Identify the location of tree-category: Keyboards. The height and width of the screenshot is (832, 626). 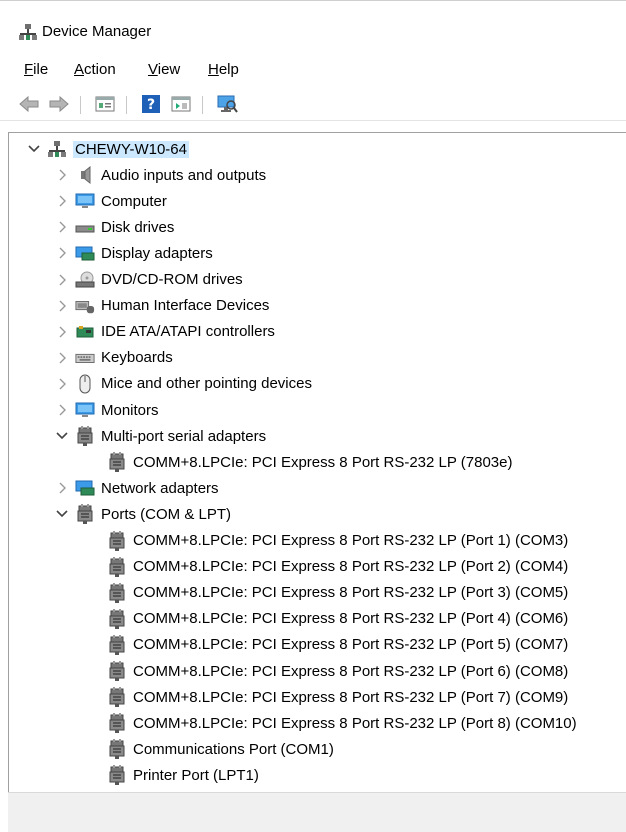
(114, 358).